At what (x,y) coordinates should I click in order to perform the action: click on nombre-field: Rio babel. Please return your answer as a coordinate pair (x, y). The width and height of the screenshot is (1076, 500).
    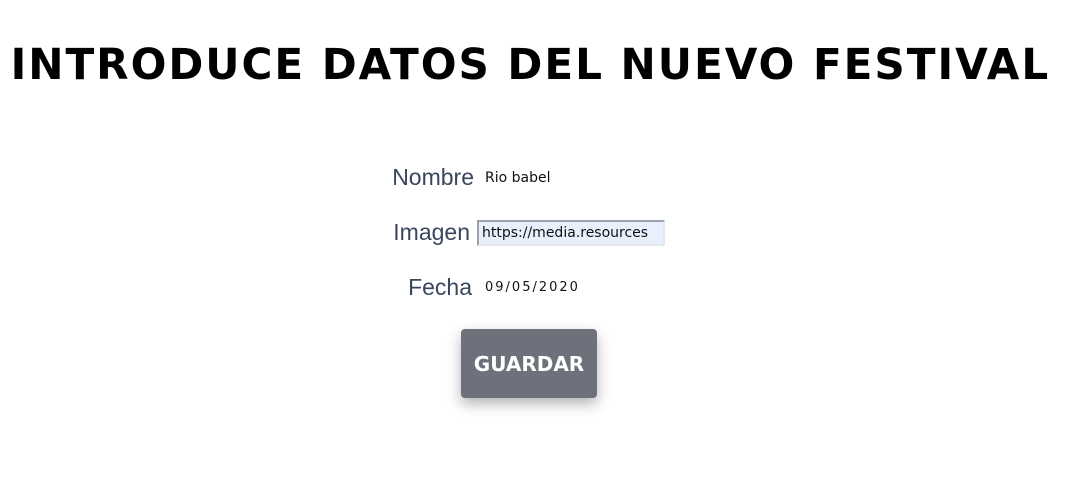
    Looking at the image, I should click on (518, 178).